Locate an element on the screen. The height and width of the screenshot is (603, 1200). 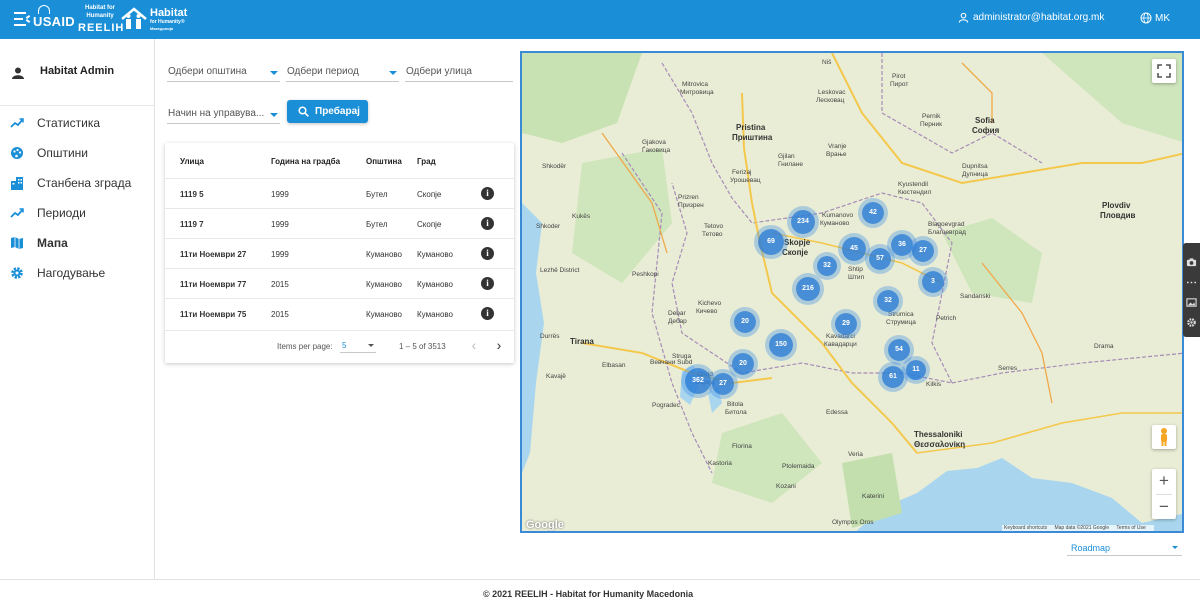
map-label-pernik: Pernik is located at coordinates (931, 116).